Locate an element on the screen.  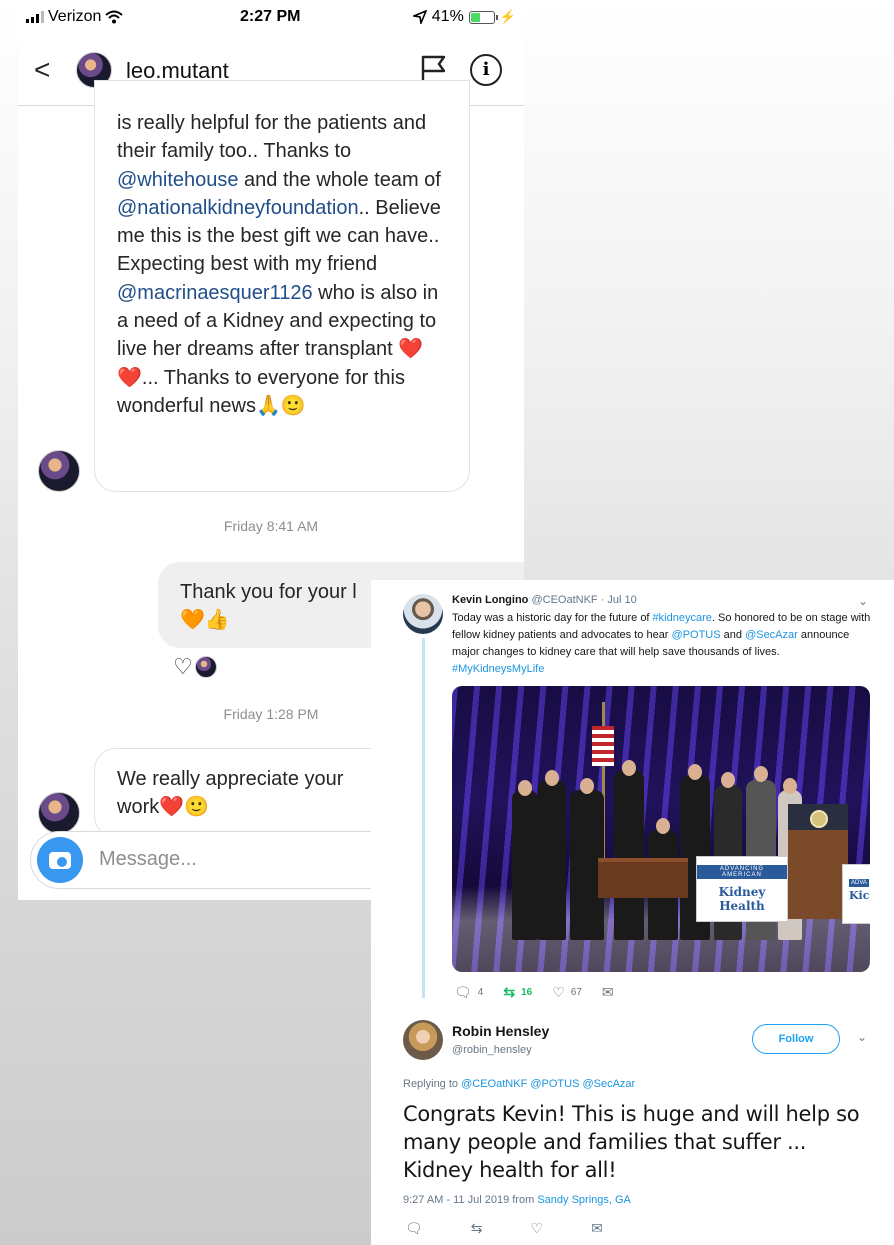
message-timestamp: Friday 8:41 AM is located at coordinates (271, 526).